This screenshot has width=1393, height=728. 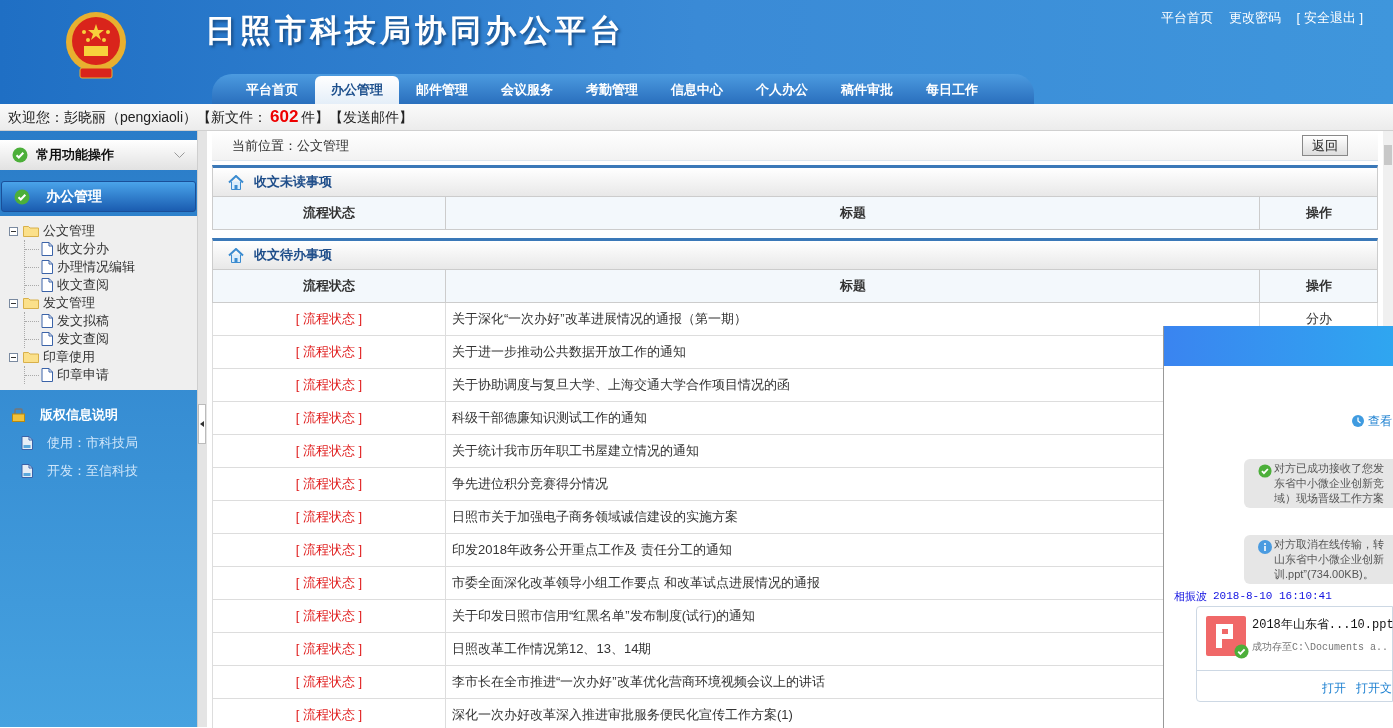 What do you see at coordinates (315, 117) in the screenshot?
I see `new-files-unit: 件】` at bounding box center [315, 117].